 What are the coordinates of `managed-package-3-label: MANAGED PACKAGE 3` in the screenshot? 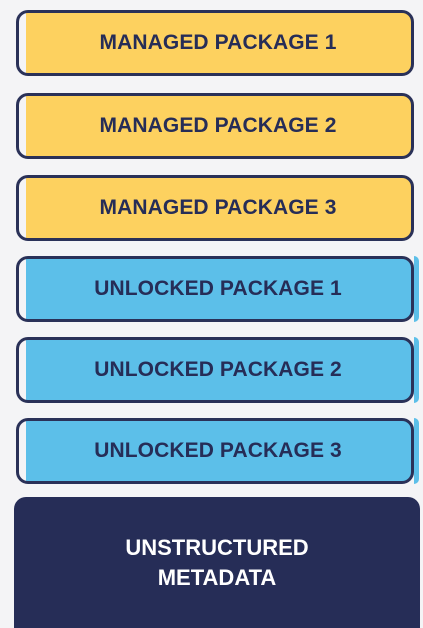 It's located at (218, 207).